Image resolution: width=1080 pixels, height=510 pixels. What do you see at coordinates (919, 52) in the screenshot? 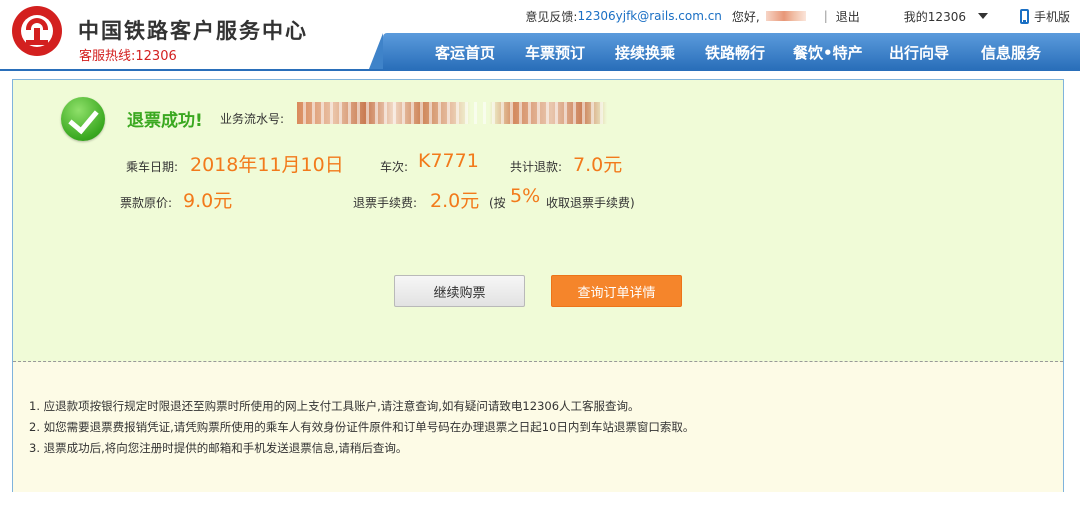
I see `nav-item-travel-guide: 出行向导` at bounding box center [919, 52].